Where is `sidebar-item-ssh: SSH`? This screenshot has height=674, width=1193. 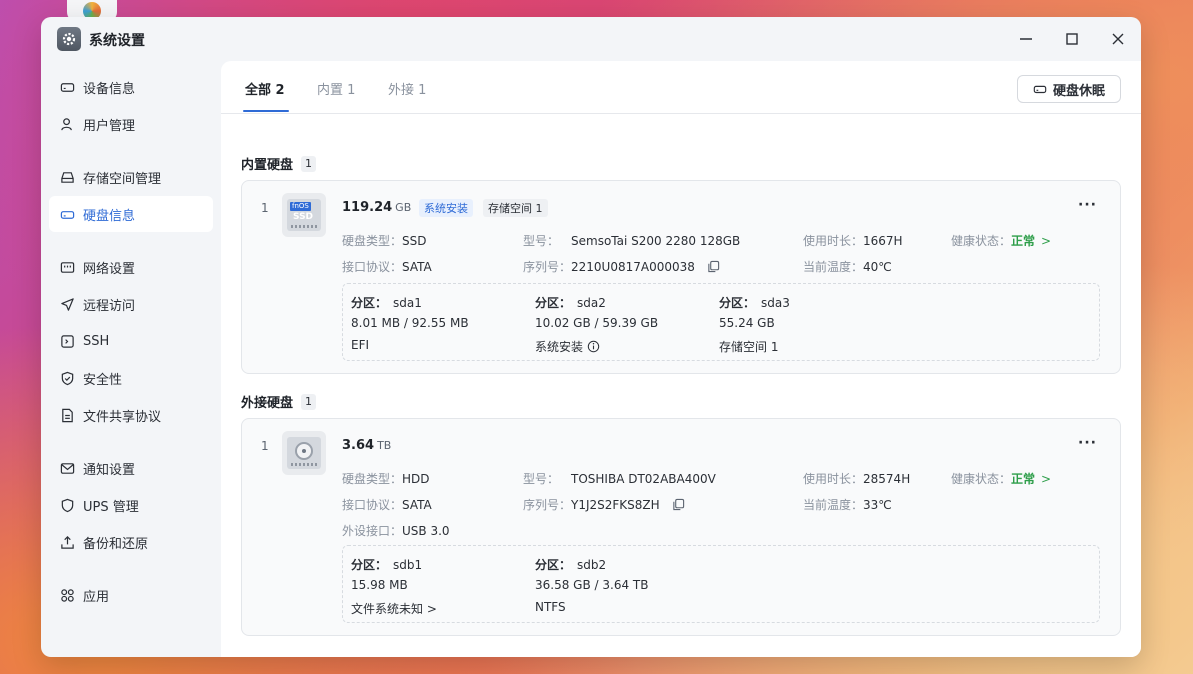 sidebar-item-ssh: SSH is located at coordinates (131, 341).